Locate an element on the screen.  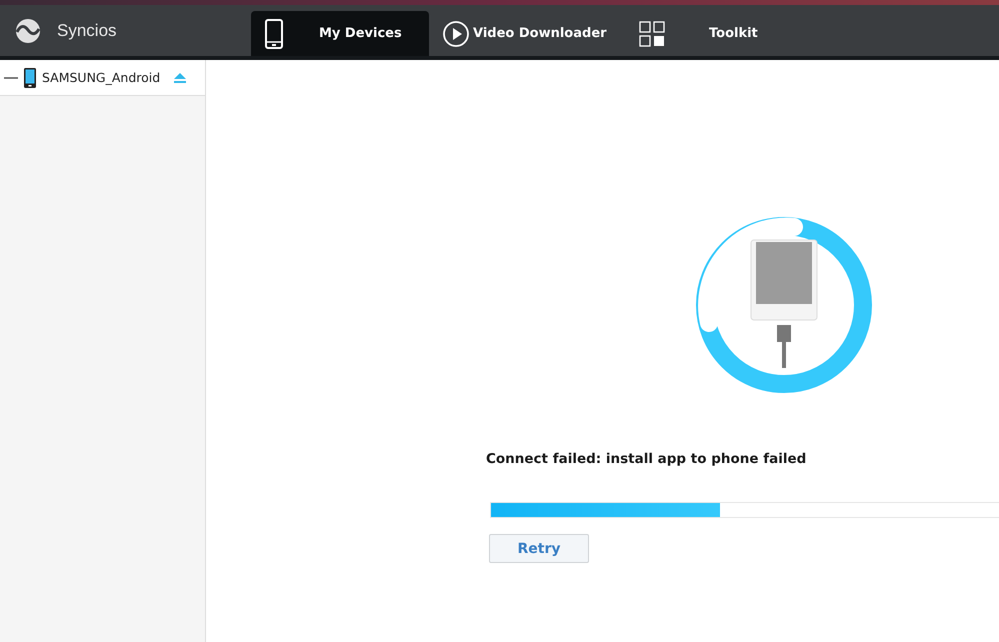
play-icon is located at coordinates (456, 33).